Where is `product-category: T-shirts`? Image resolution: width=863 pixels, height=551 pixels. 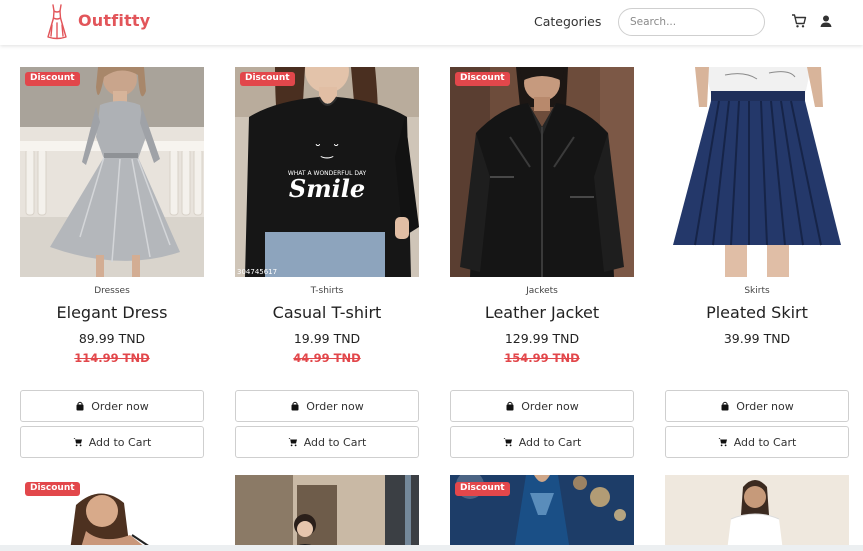 product-category: T-shirts is located at coordinates (327, 291).